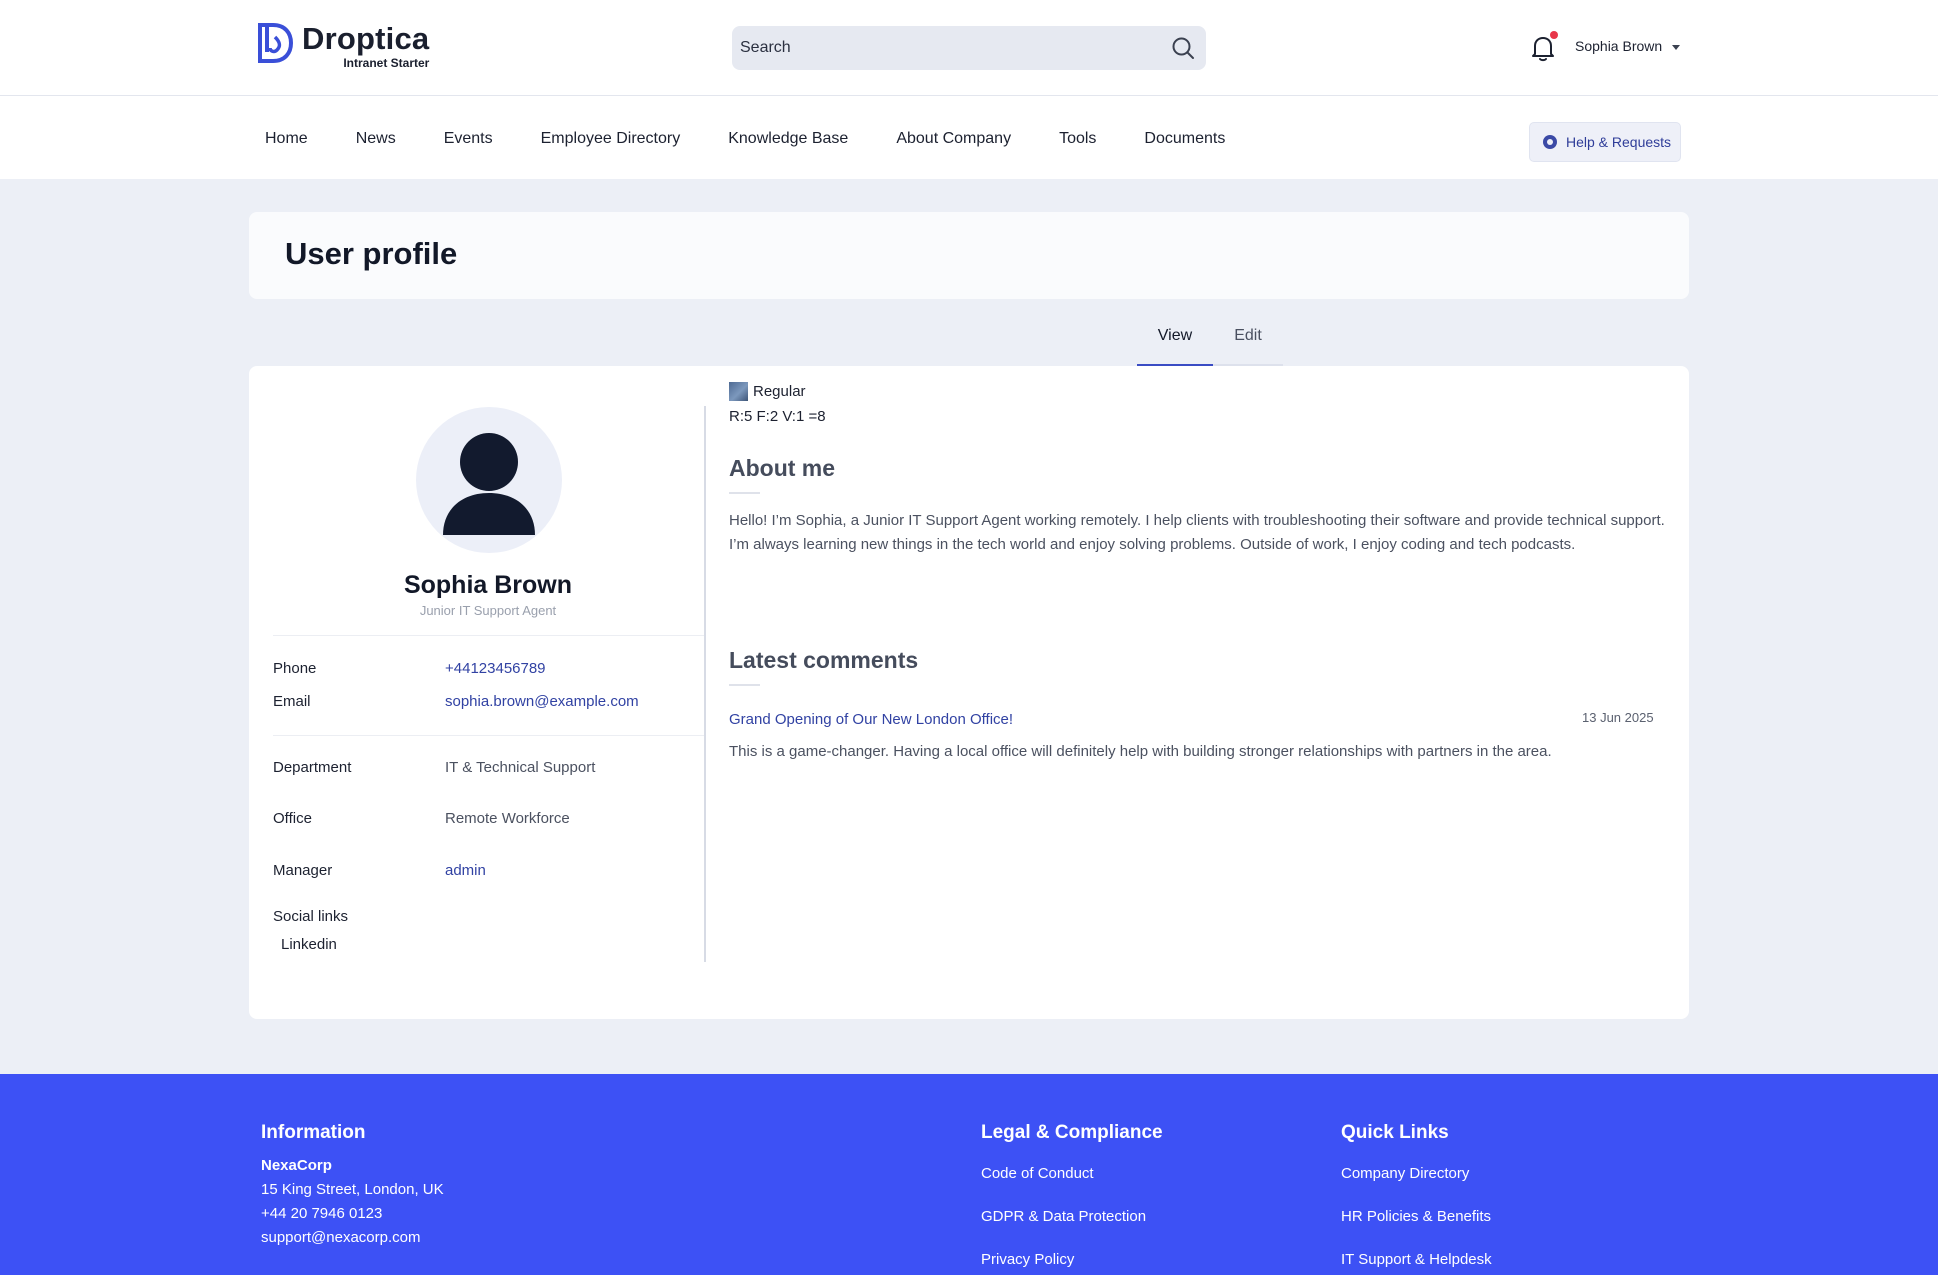  Describe the element at coordinates (311, 916) in the screenshot. I see `social-links-label: Social links` at that location.